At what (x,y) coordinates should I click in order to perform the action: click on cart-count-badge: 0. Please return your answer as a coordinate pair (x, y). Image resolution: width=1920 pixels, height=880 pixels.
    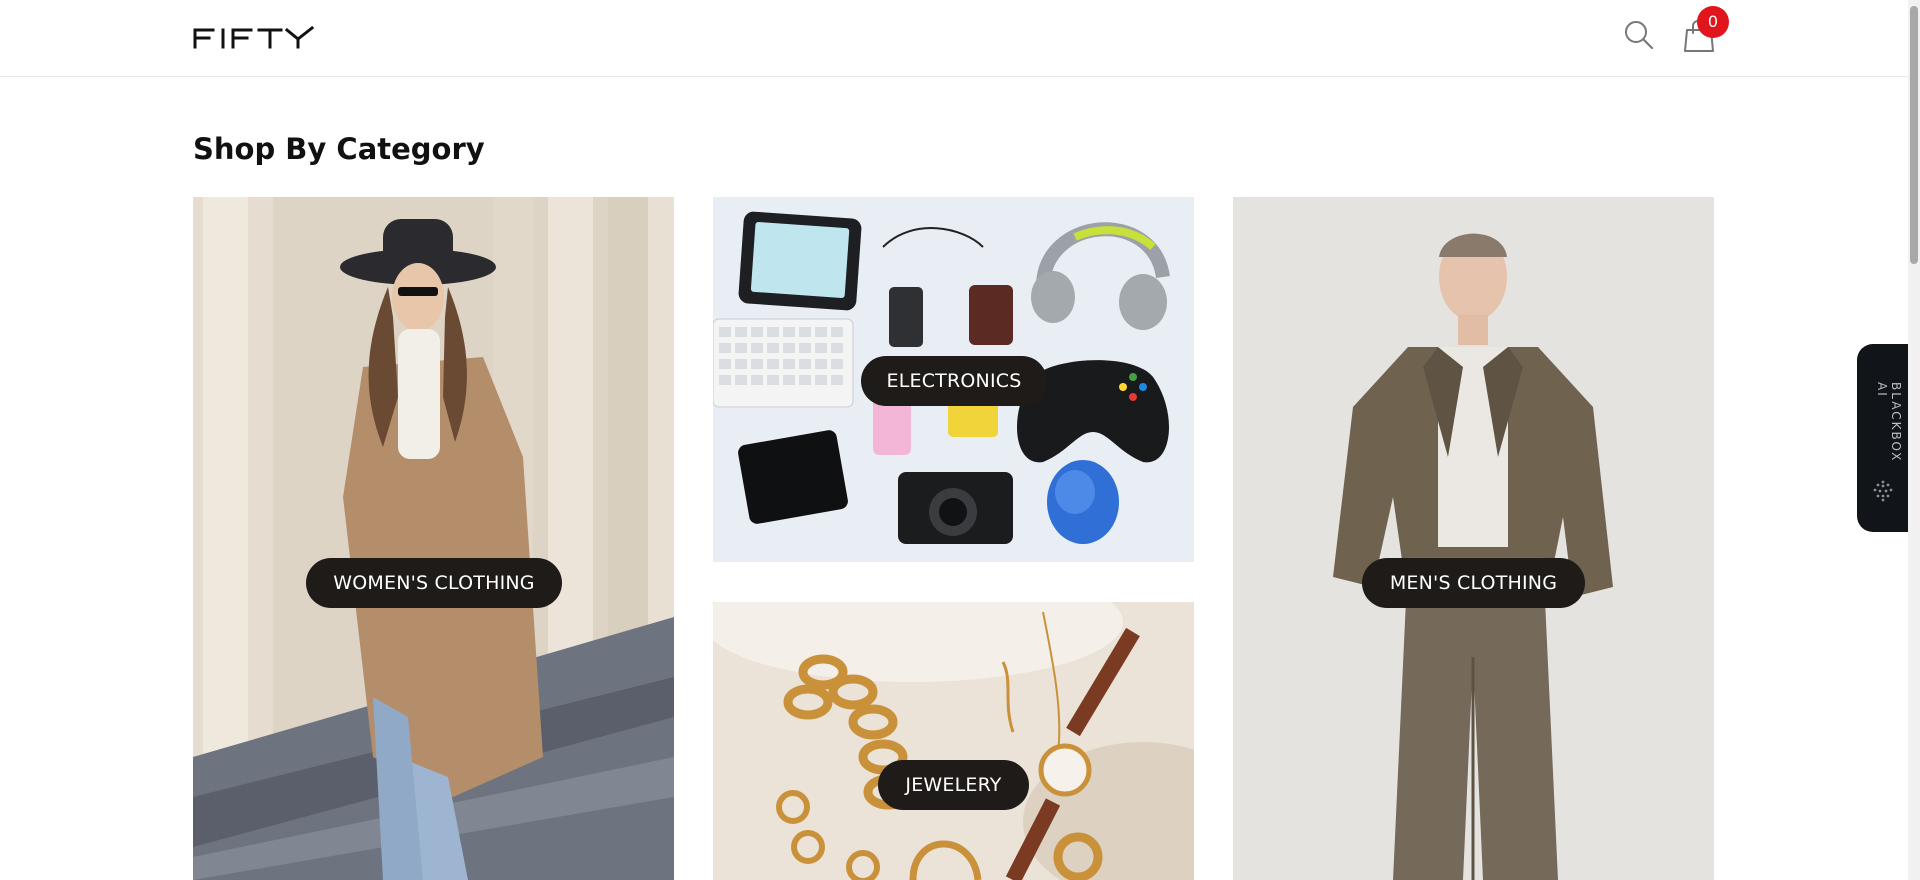
    Looking at the image, I should click on (1713, 22).